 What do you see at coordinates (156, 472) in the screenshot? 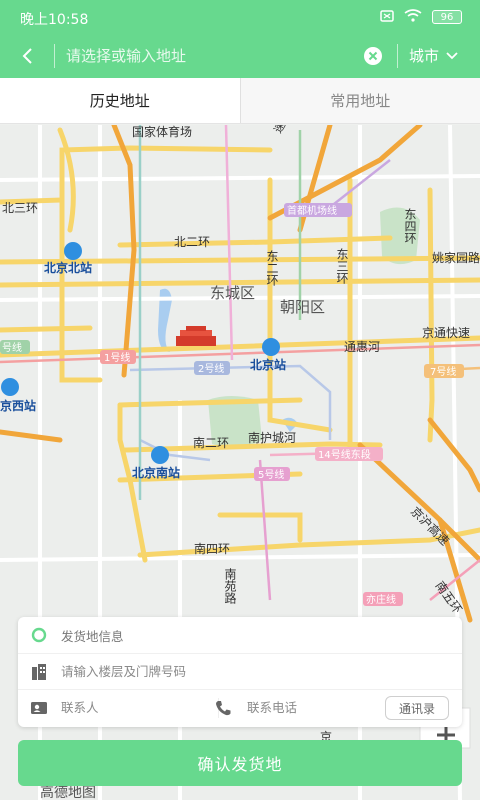
I see `map-label-beijing-south: 北京南站` at bounding box center [156, 472].